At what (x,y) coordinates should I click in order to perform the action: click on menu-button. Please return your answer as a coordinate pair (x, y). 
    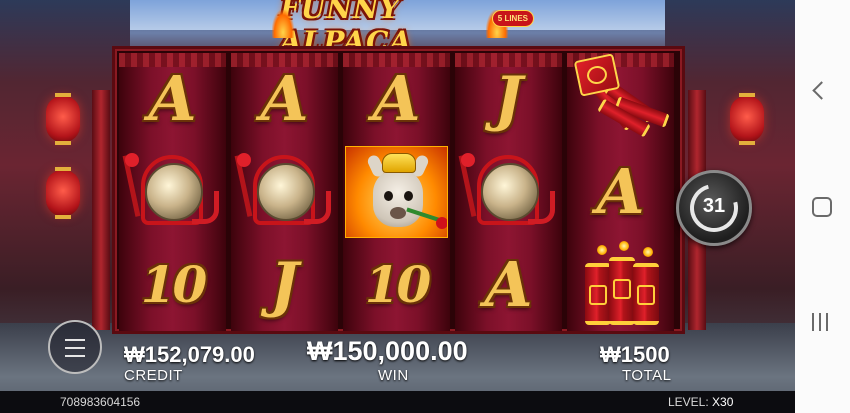
    Looking at the image, I should click on (75, 347).